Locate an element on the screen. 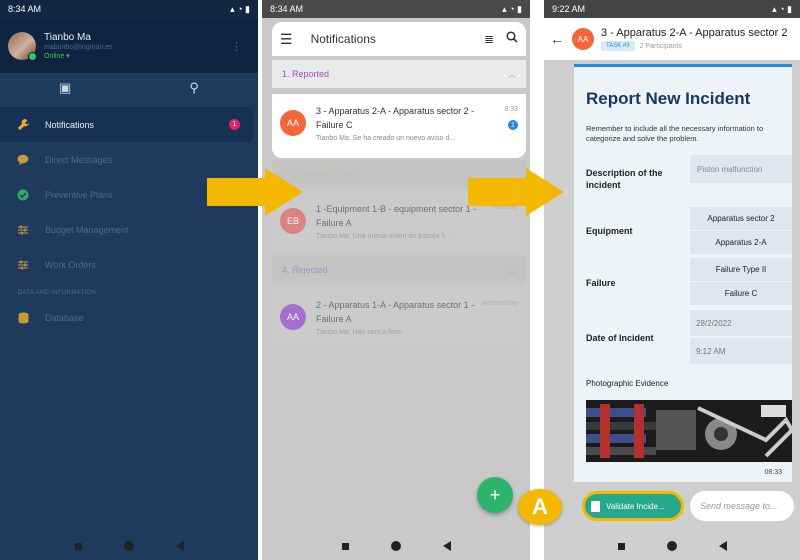 The width and height of the screenshot is (800, 560). date-label: Date of Incident is located at coordinates (620, 338).